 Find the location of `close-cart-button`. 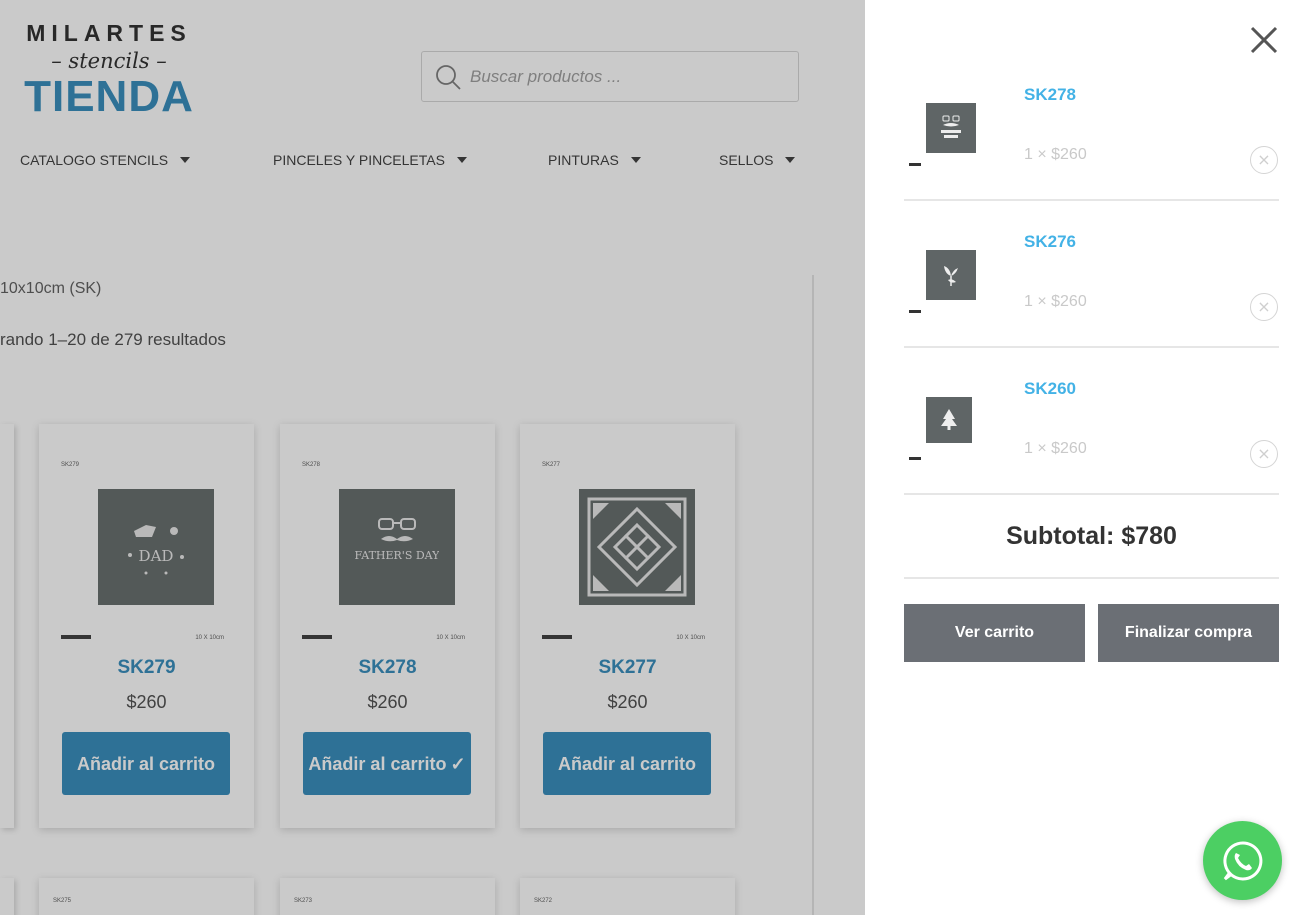

close-cart-button is located at coordinates (1264, 40).